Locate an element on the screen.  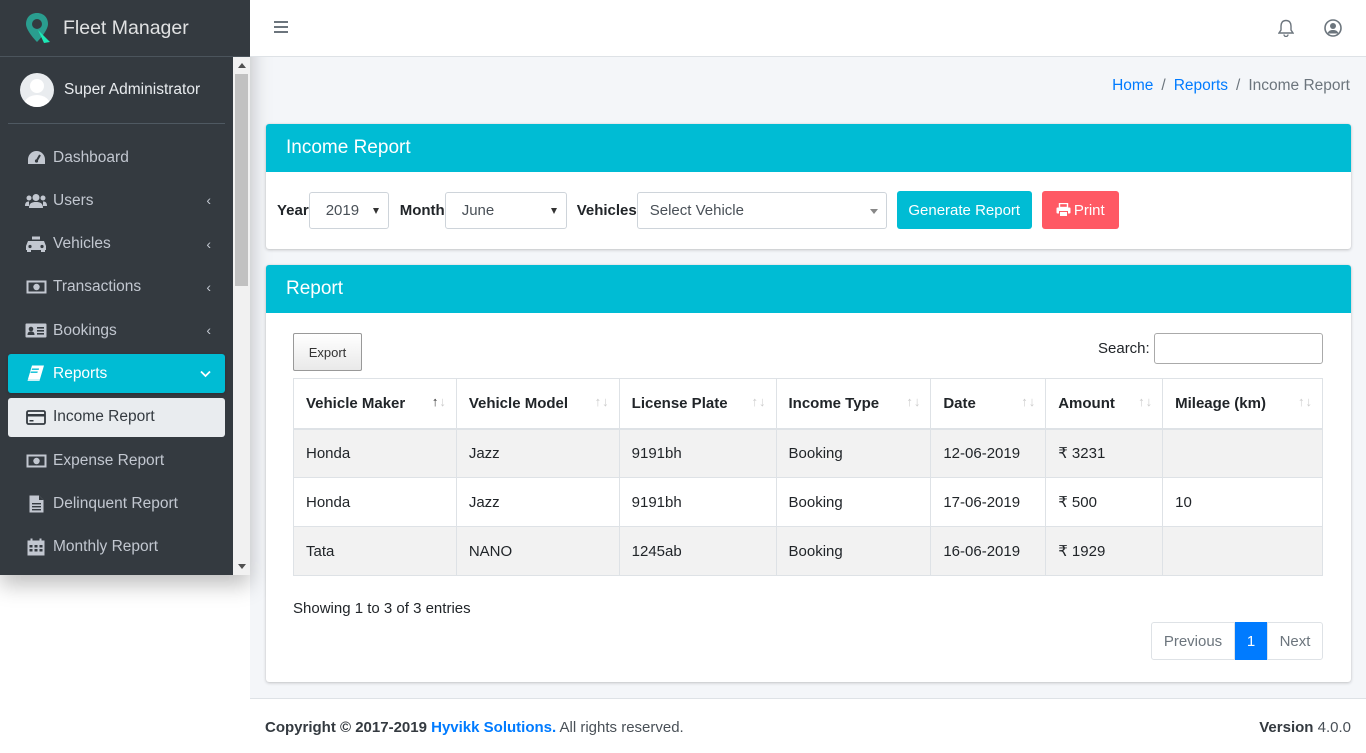
column-header: Vehicle Model ↑↓ is located at coordinates (537, 404).